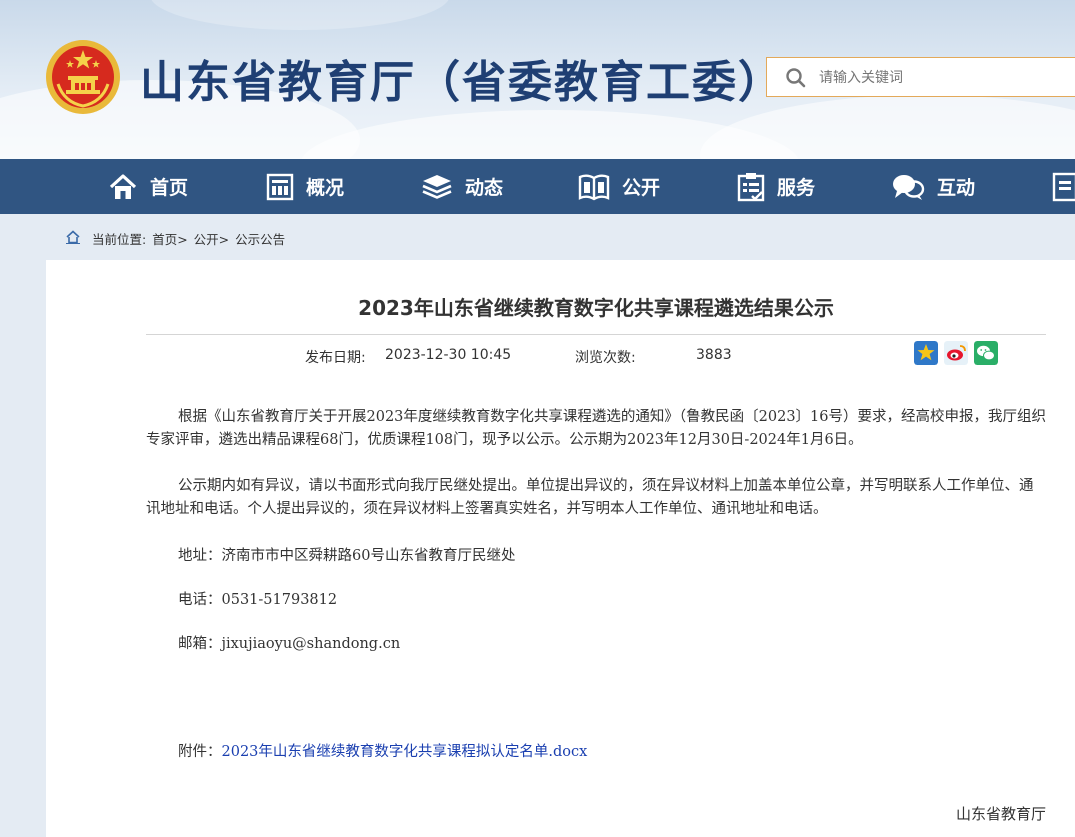  I want to click on weibo-icon, so click(956, 353).